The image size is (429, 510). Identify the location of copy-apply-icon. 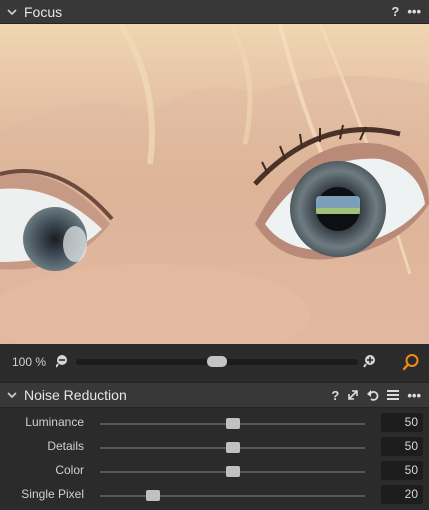
(353, 395).